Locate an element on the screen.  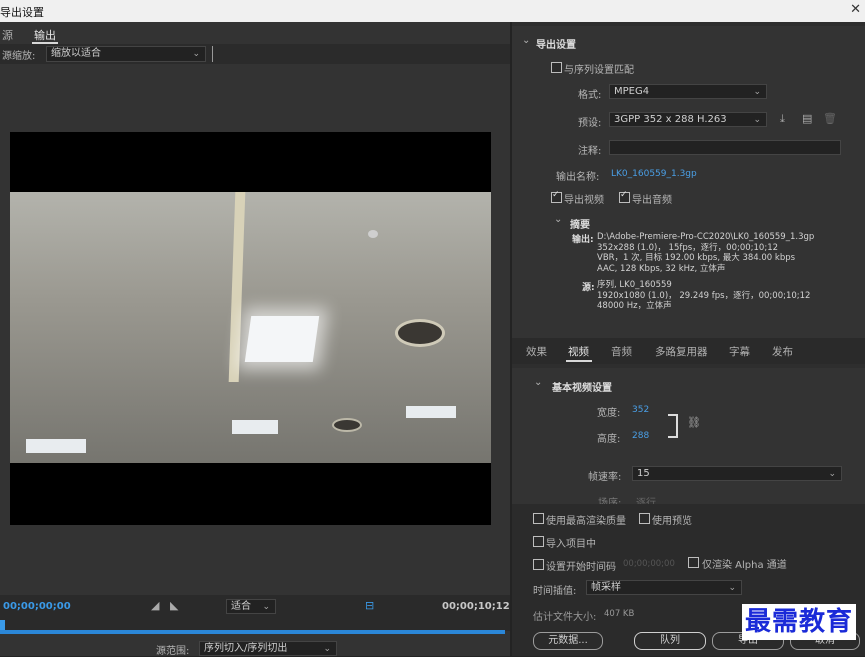
summary-source-label: 源: is located at coordinates (588, 288).